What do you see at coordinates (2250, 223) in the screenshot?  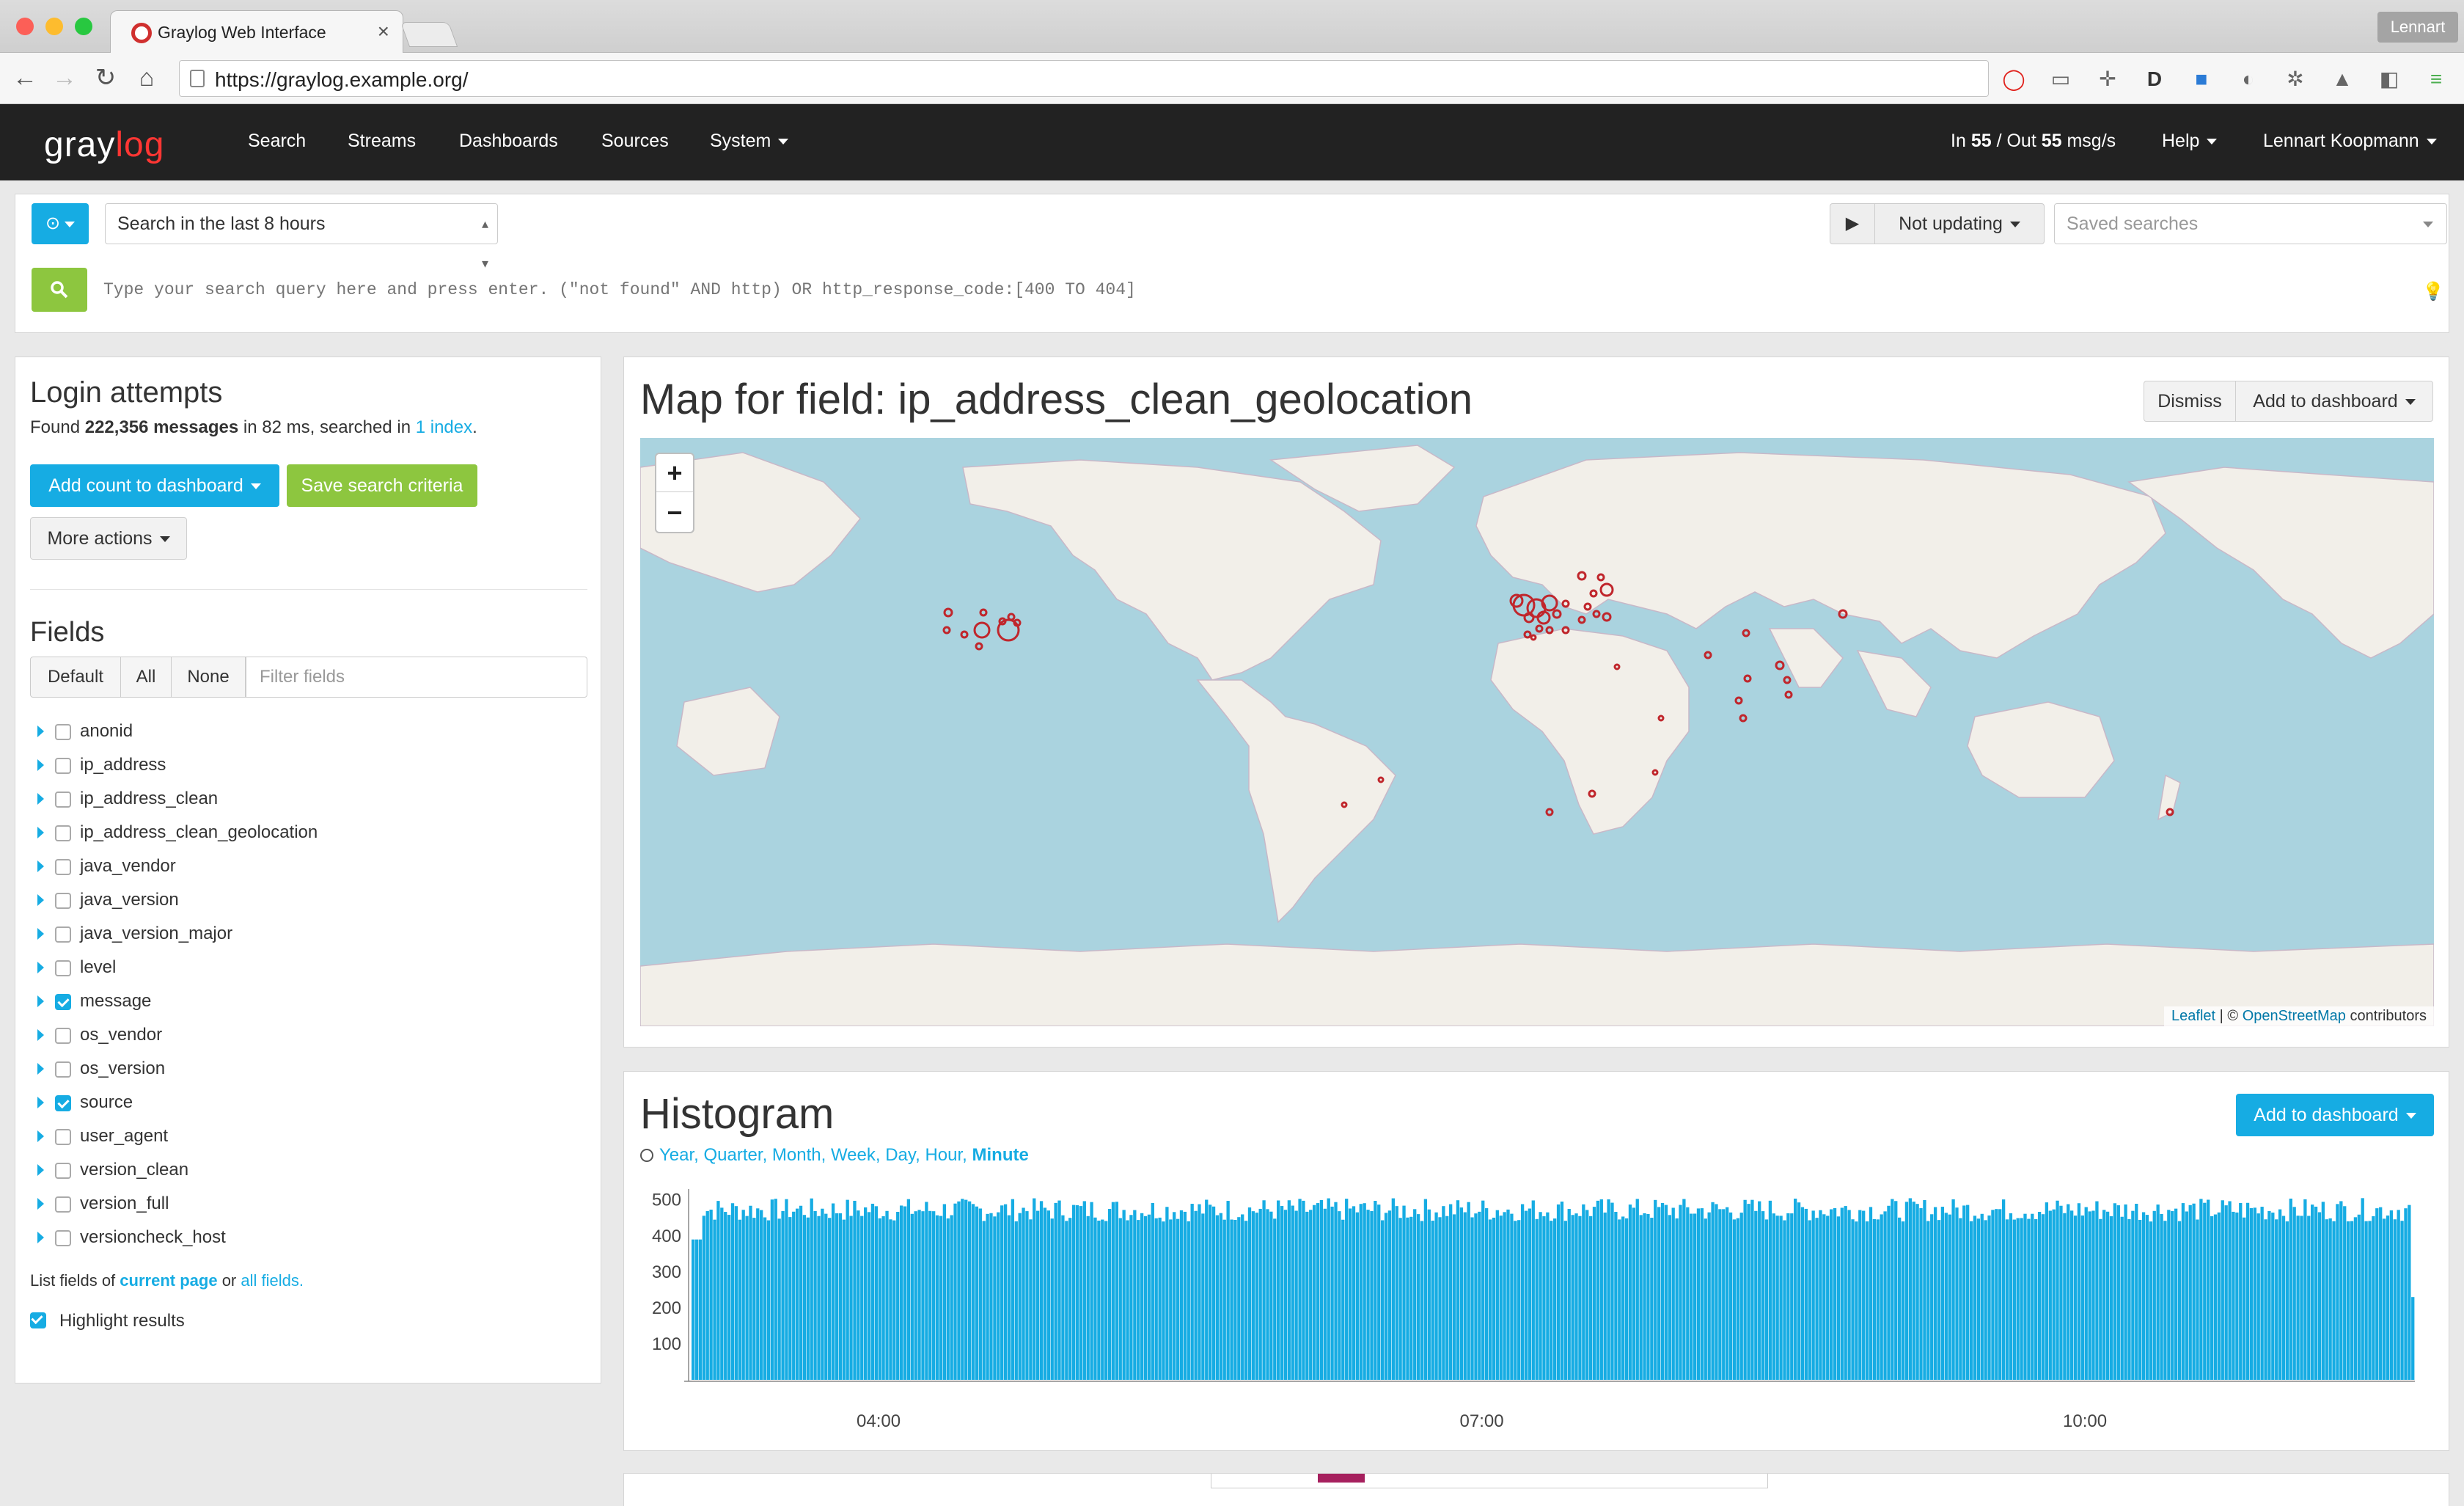 I see `saved-searches-select: Saved searches` at bounding box center [2250, 223].